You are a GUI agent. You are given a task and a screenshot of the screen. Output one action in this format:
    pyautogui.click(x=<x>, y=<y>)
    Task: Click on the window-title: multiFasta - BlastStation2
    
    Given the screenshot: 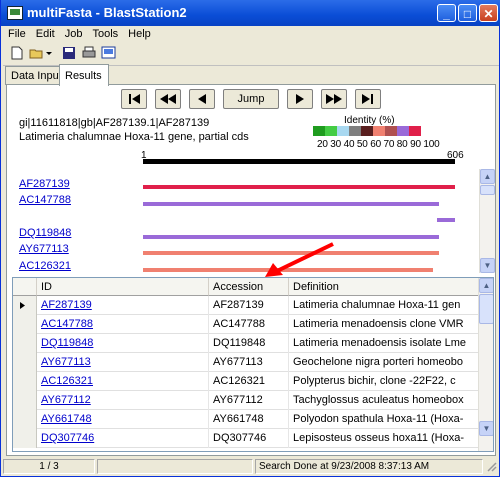 What is the action you would take?
    pyautogui.click(x=107, y=12)
    